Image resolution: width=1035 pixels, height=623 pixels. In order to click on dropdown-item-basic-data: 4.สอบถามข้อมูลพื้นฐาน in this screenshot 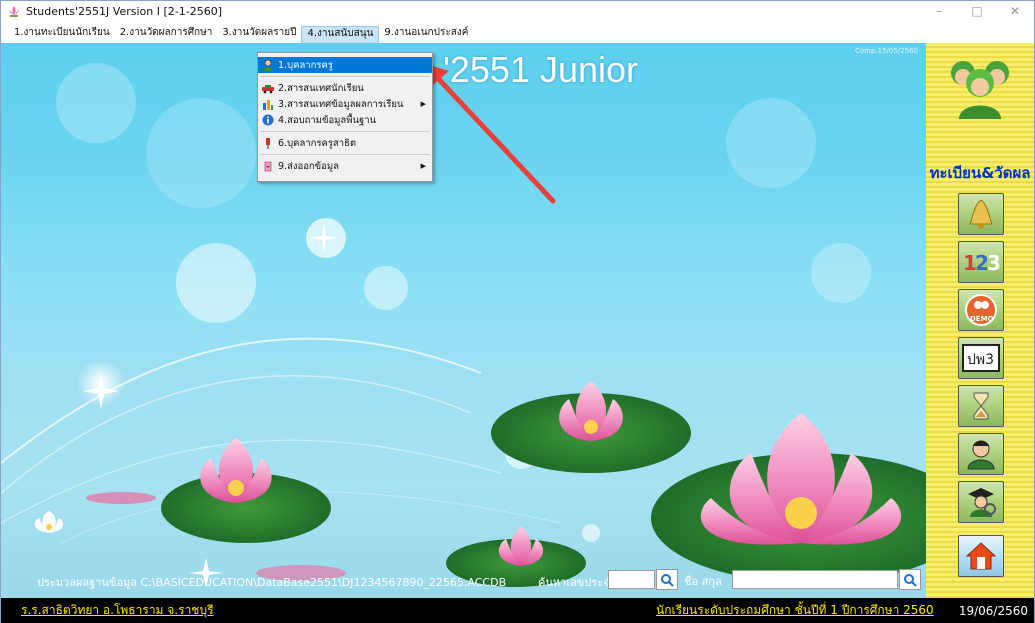, I will do `click(345, 120)`.